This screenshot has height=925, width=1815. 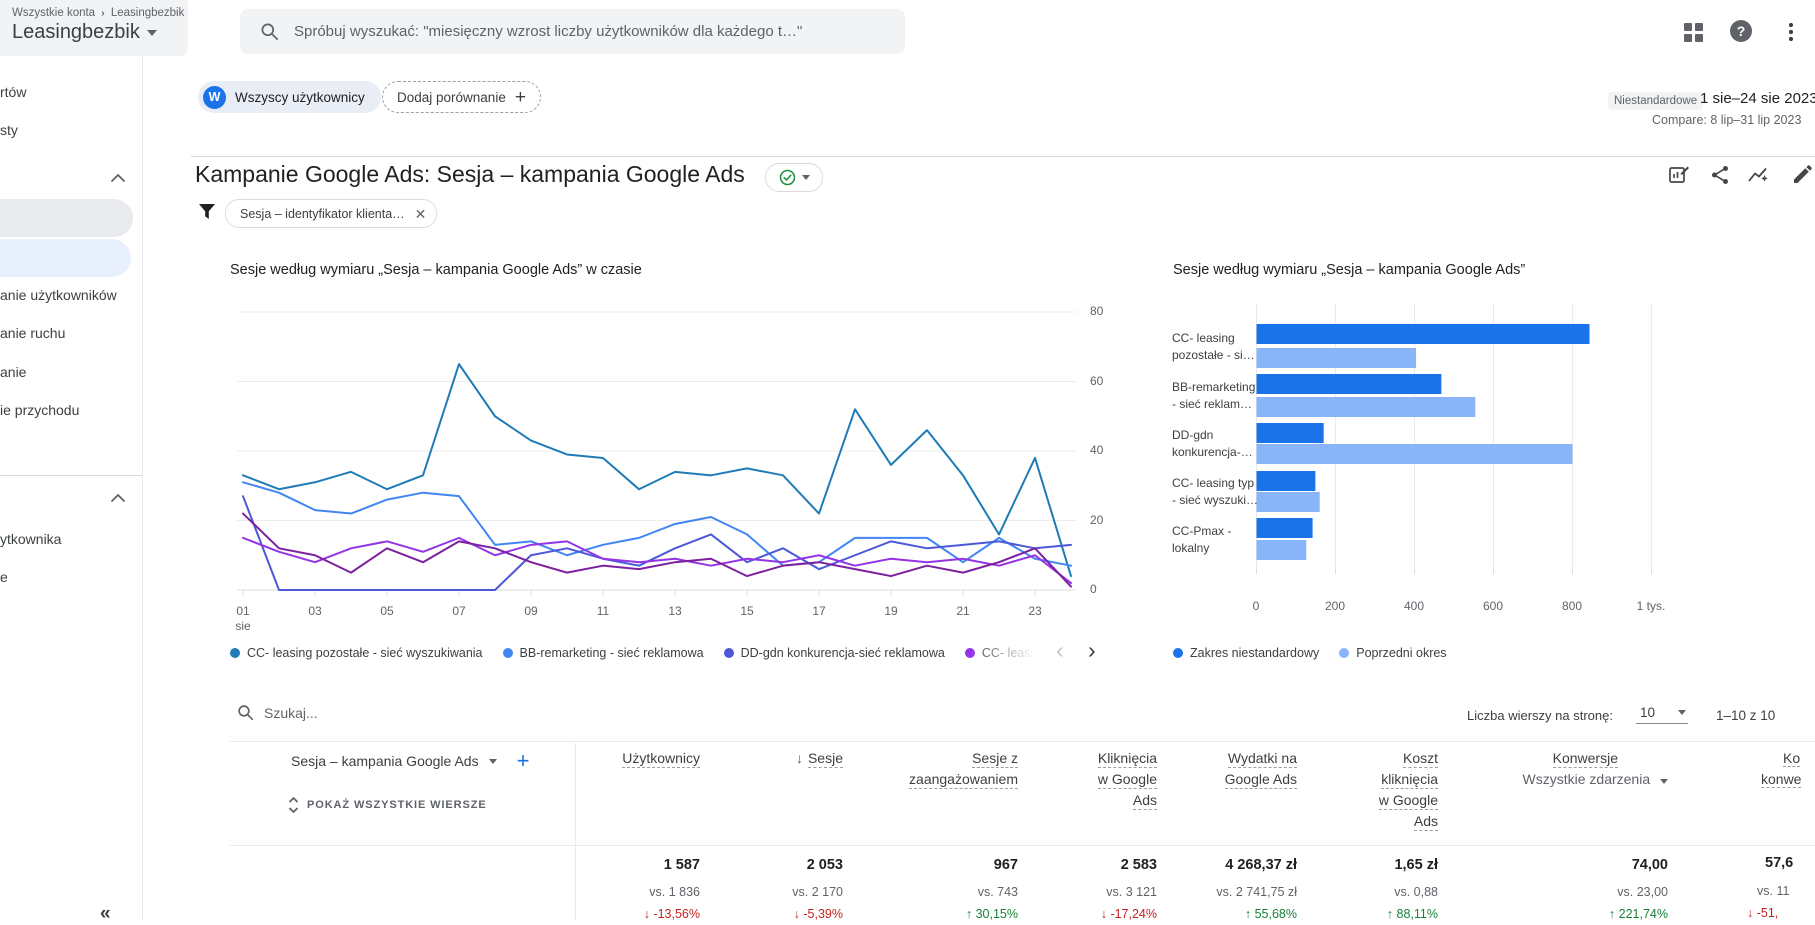 I want to click on sidebar-divider, so click(x=71, y=475).